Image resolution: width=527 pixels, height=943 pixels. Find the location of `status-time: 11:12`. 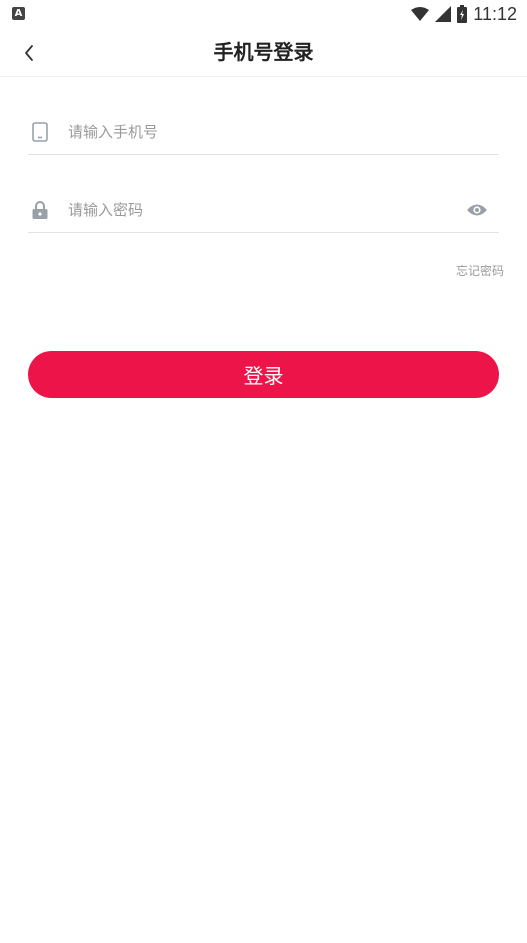

status-time: 11:12 is located at coordinates (495, 13).